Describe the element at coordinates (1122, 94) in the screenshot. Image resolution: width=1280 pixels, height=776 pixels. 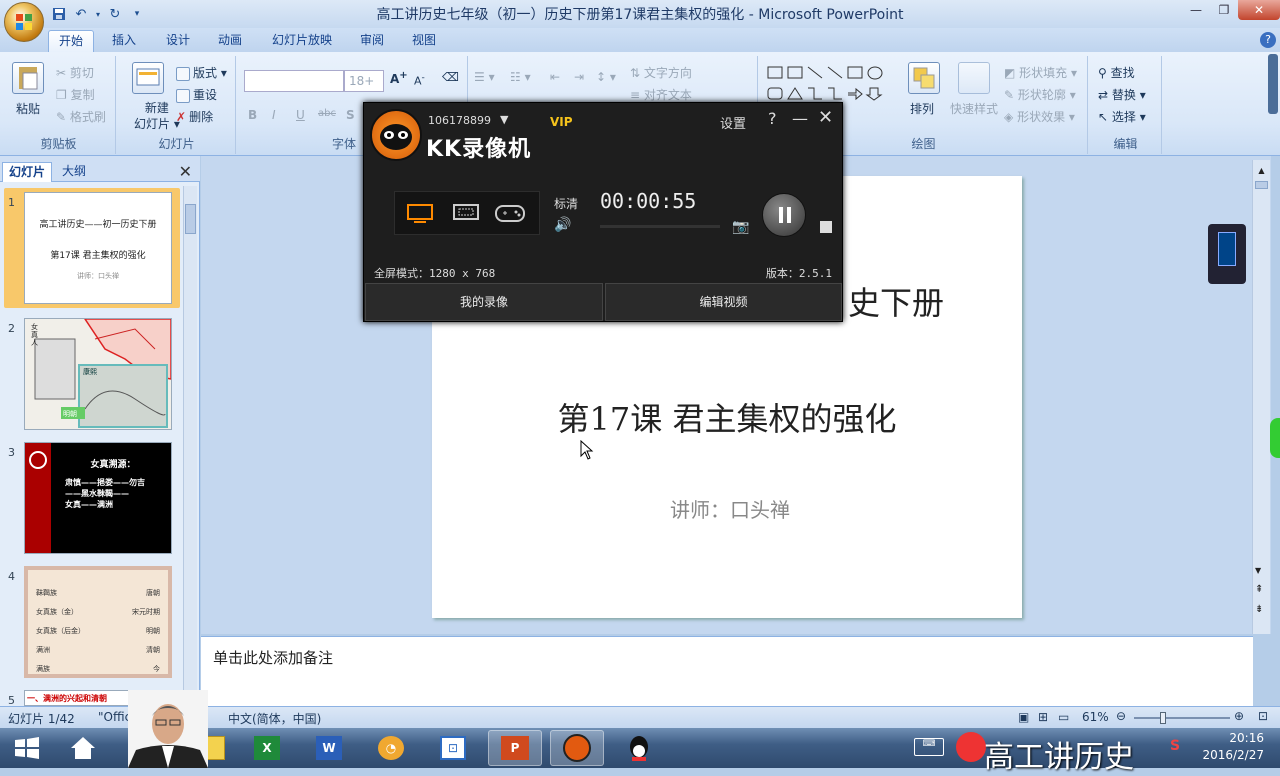
I see `replace-button: ⇄ 替换 ▾` at that location.